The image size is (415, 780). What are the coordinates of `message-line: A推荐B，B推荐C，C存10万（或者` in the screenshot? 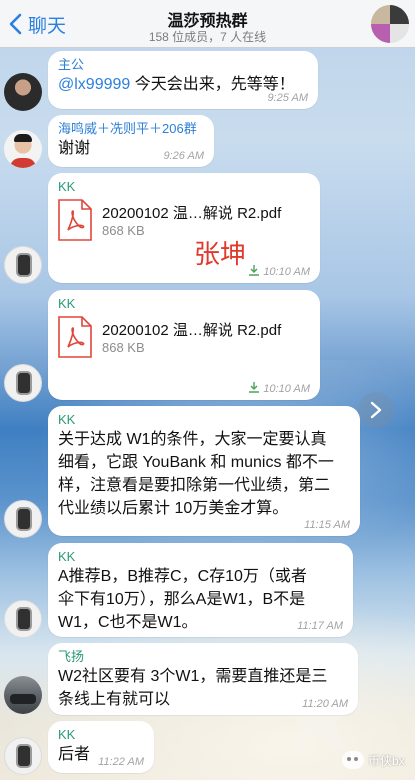 It's located at (182, 576).